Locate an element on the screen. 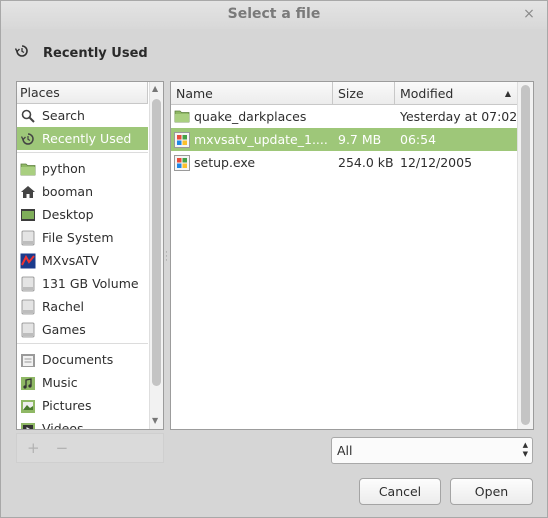  location-bar: Recently Used is located at coordinates (81, 53).